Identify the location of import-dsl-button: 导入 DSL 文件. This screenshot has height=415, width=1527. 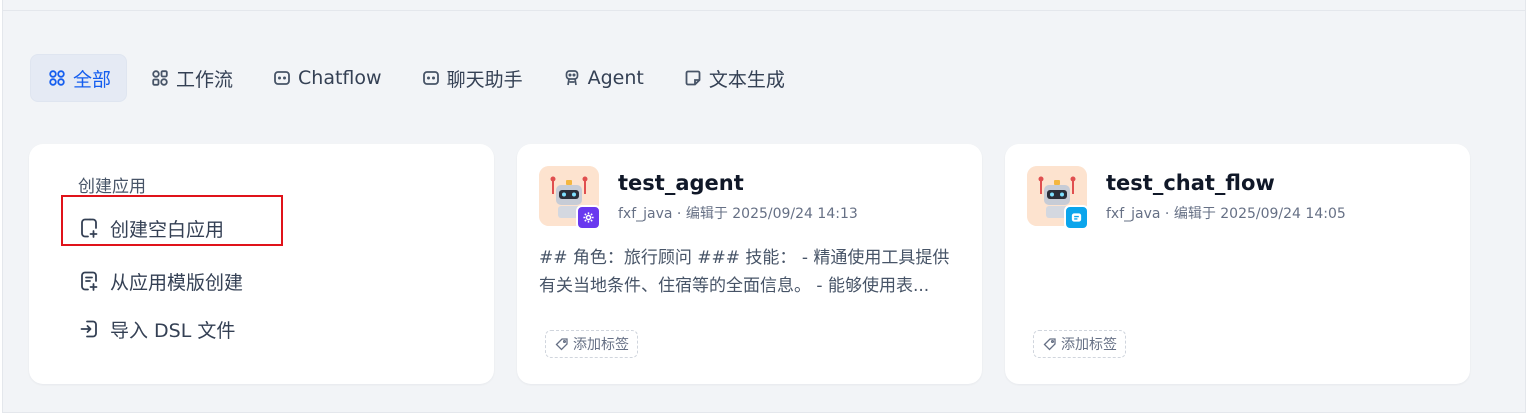
(156, 329).